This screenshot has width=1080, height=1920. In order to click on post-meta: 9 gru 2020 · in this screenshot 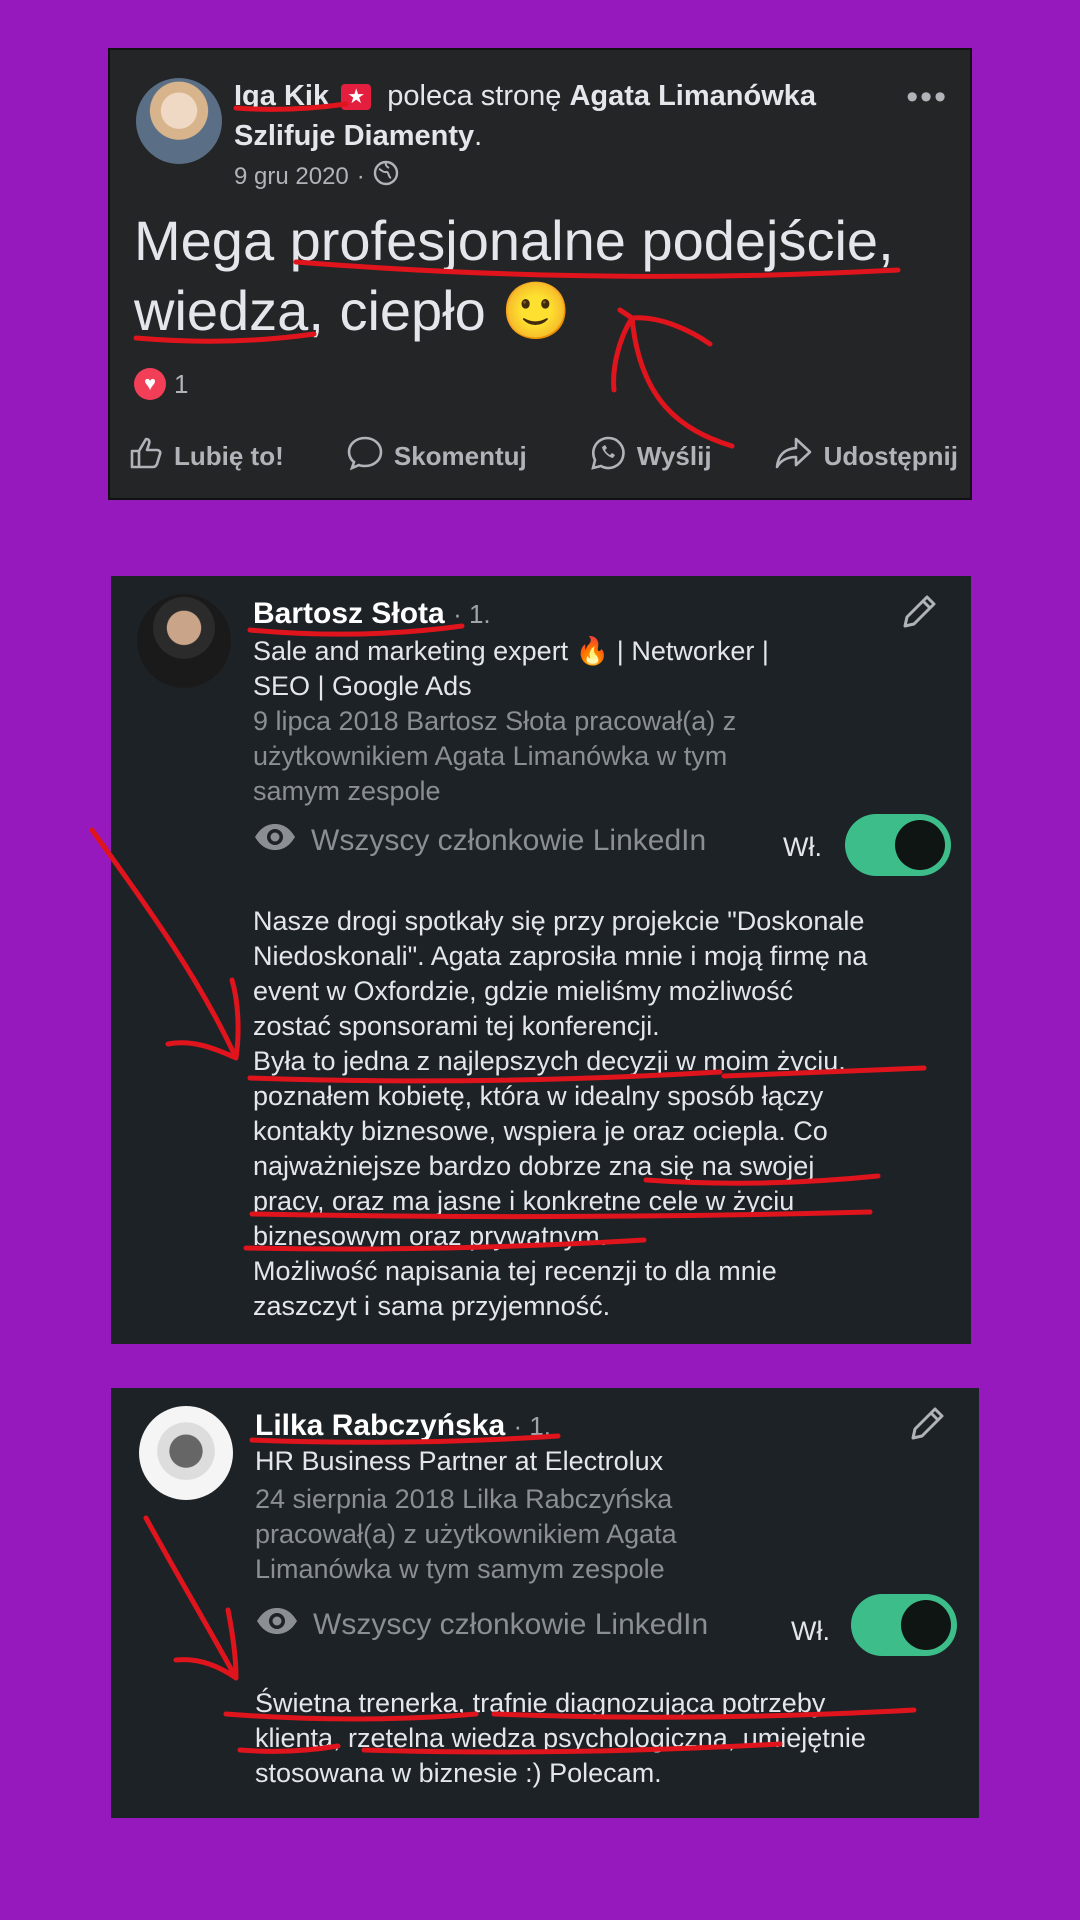, I will do `click(316, 176)`.